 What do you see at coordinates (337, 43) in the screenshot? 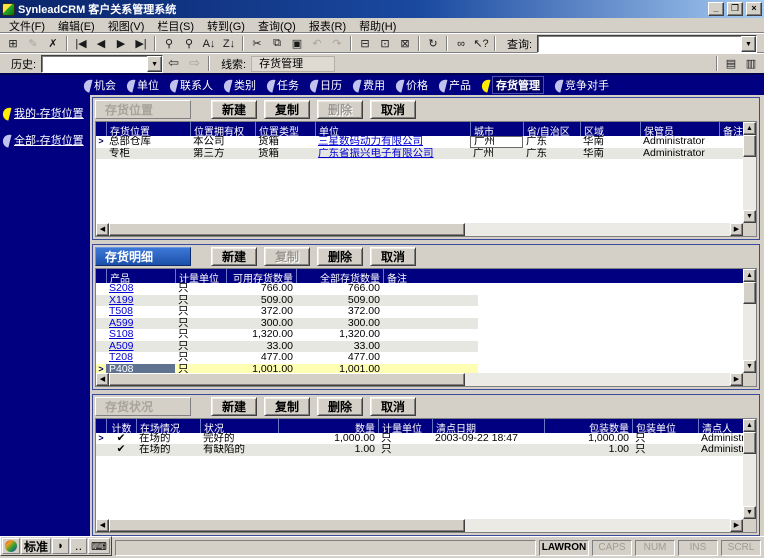
I see `redo-icon: ↷` at bounding box center [337, 43].